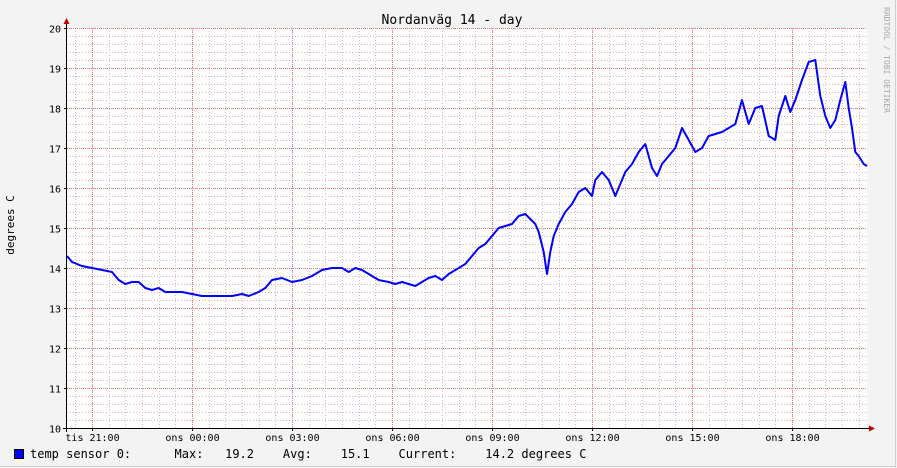  I want to click on legend-current-label: Current:, so click(427, 454).